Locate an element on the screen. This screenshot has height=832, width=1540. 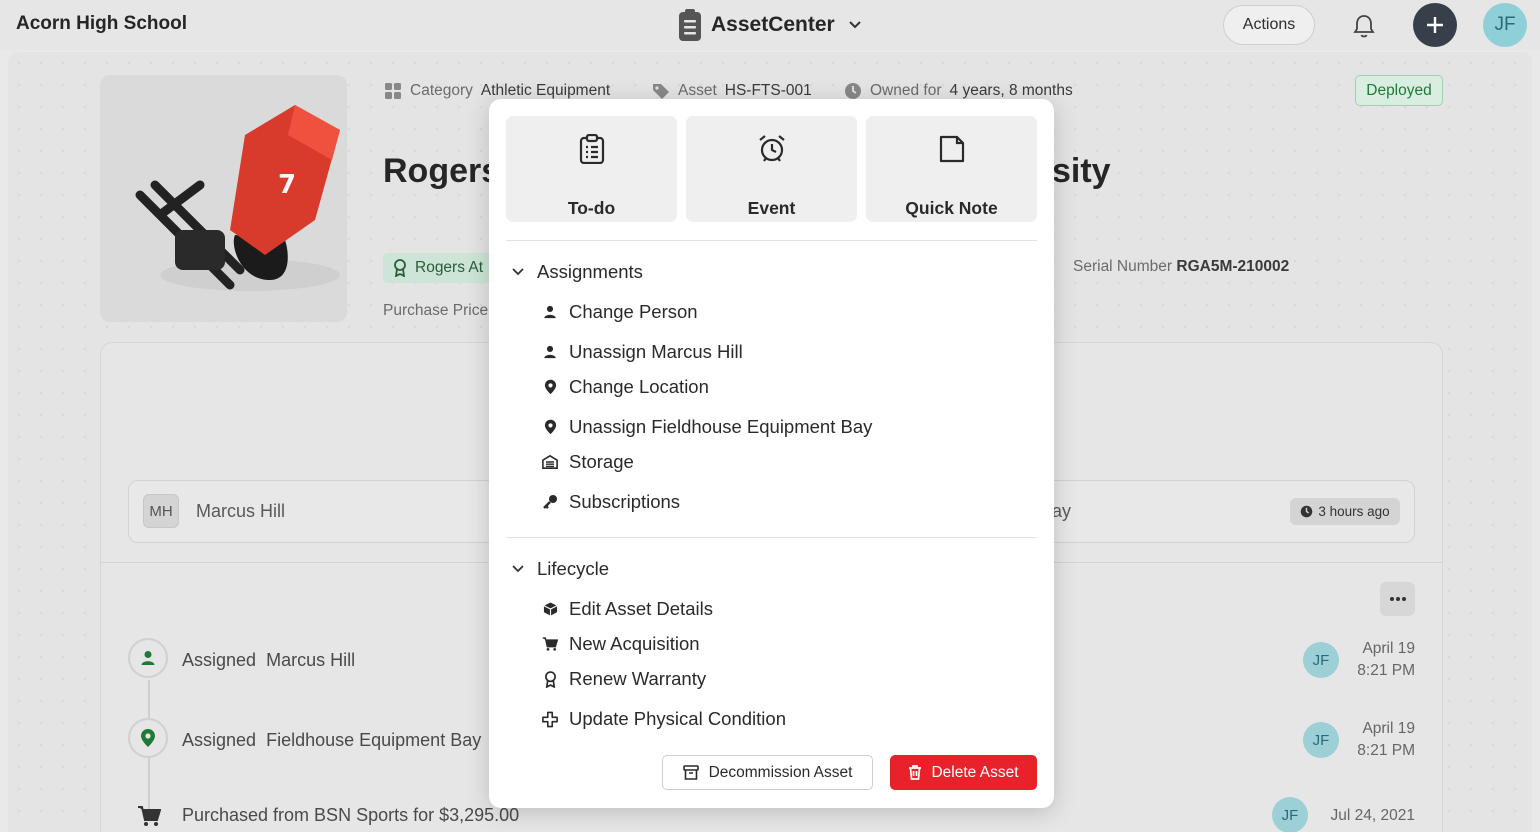
serial-number: Serial Number RGA5M-210002 is located at coordinates (1181, 267).